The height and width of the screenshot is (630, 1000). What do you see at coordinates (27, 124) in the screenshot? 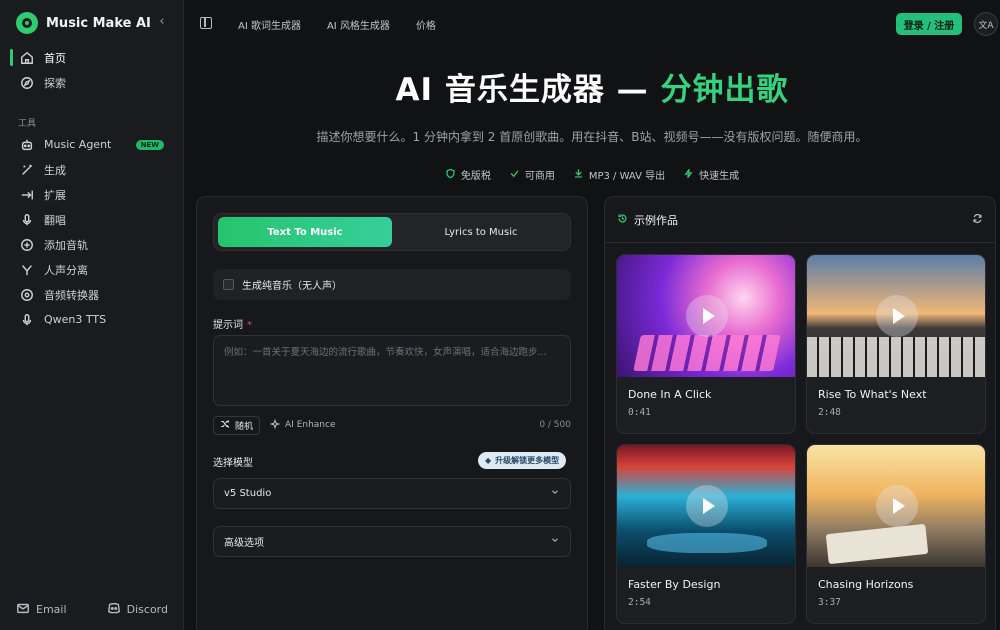
I see `tools-section-label: 工具` at bounding box center [27, 124].